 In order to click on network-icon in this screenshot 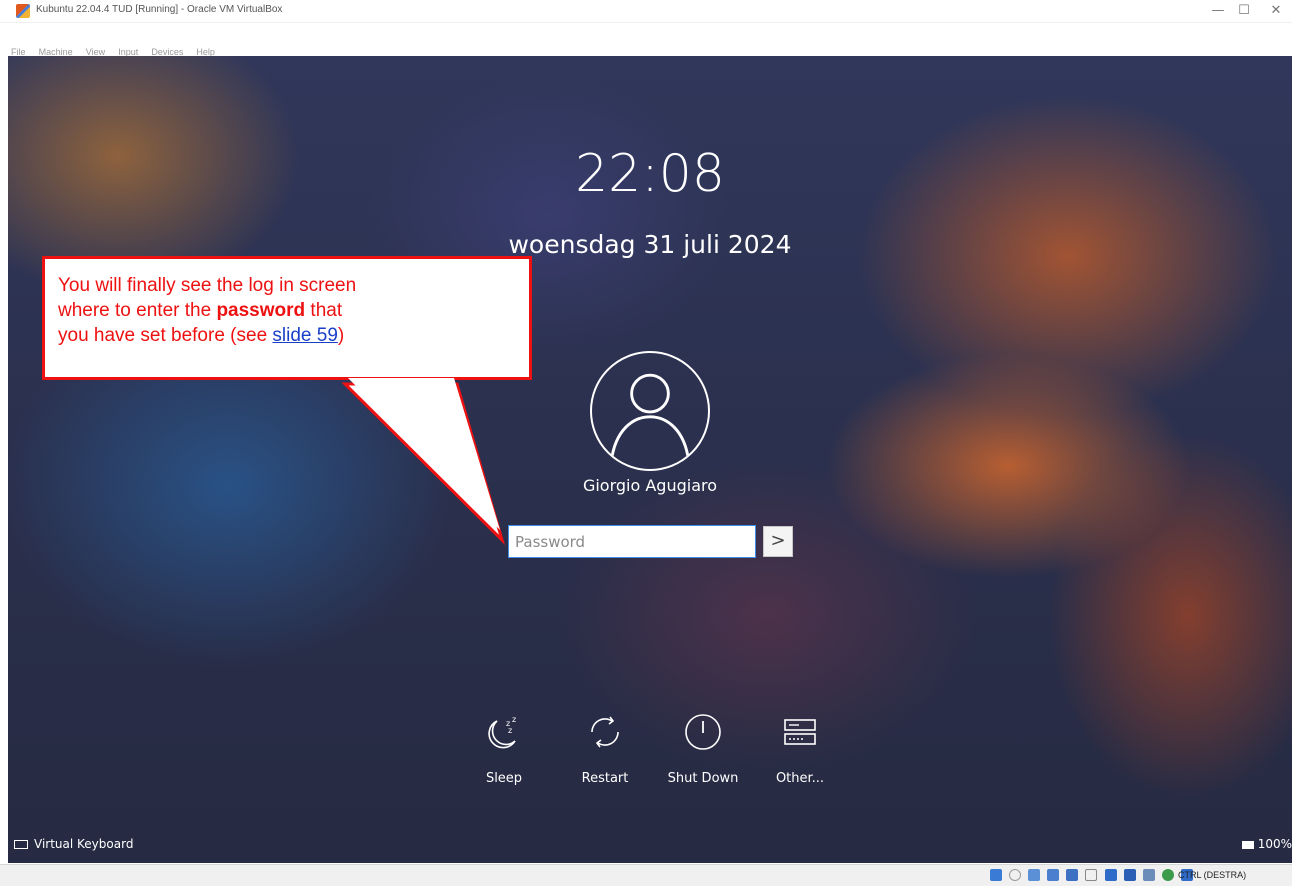, I will do `click(1053, 875)`.